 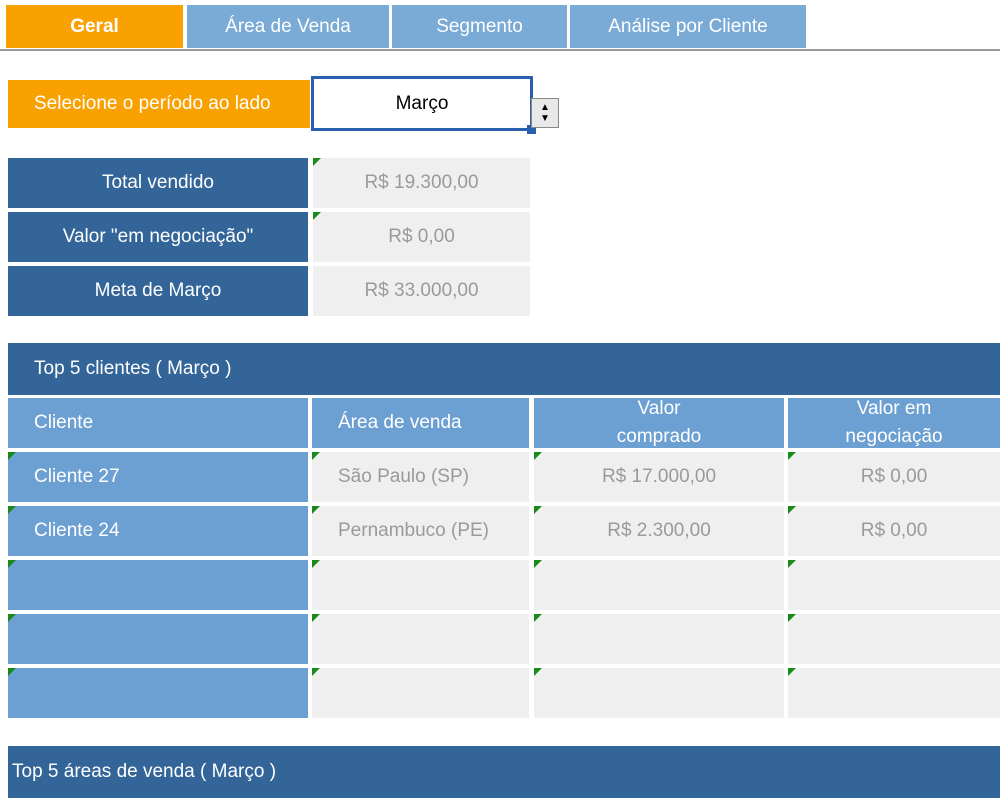 What do you see at coordinates (479, 26) in the screenshot?
I see `tab-segmento: Segmento` at bounding box center [479, 26].